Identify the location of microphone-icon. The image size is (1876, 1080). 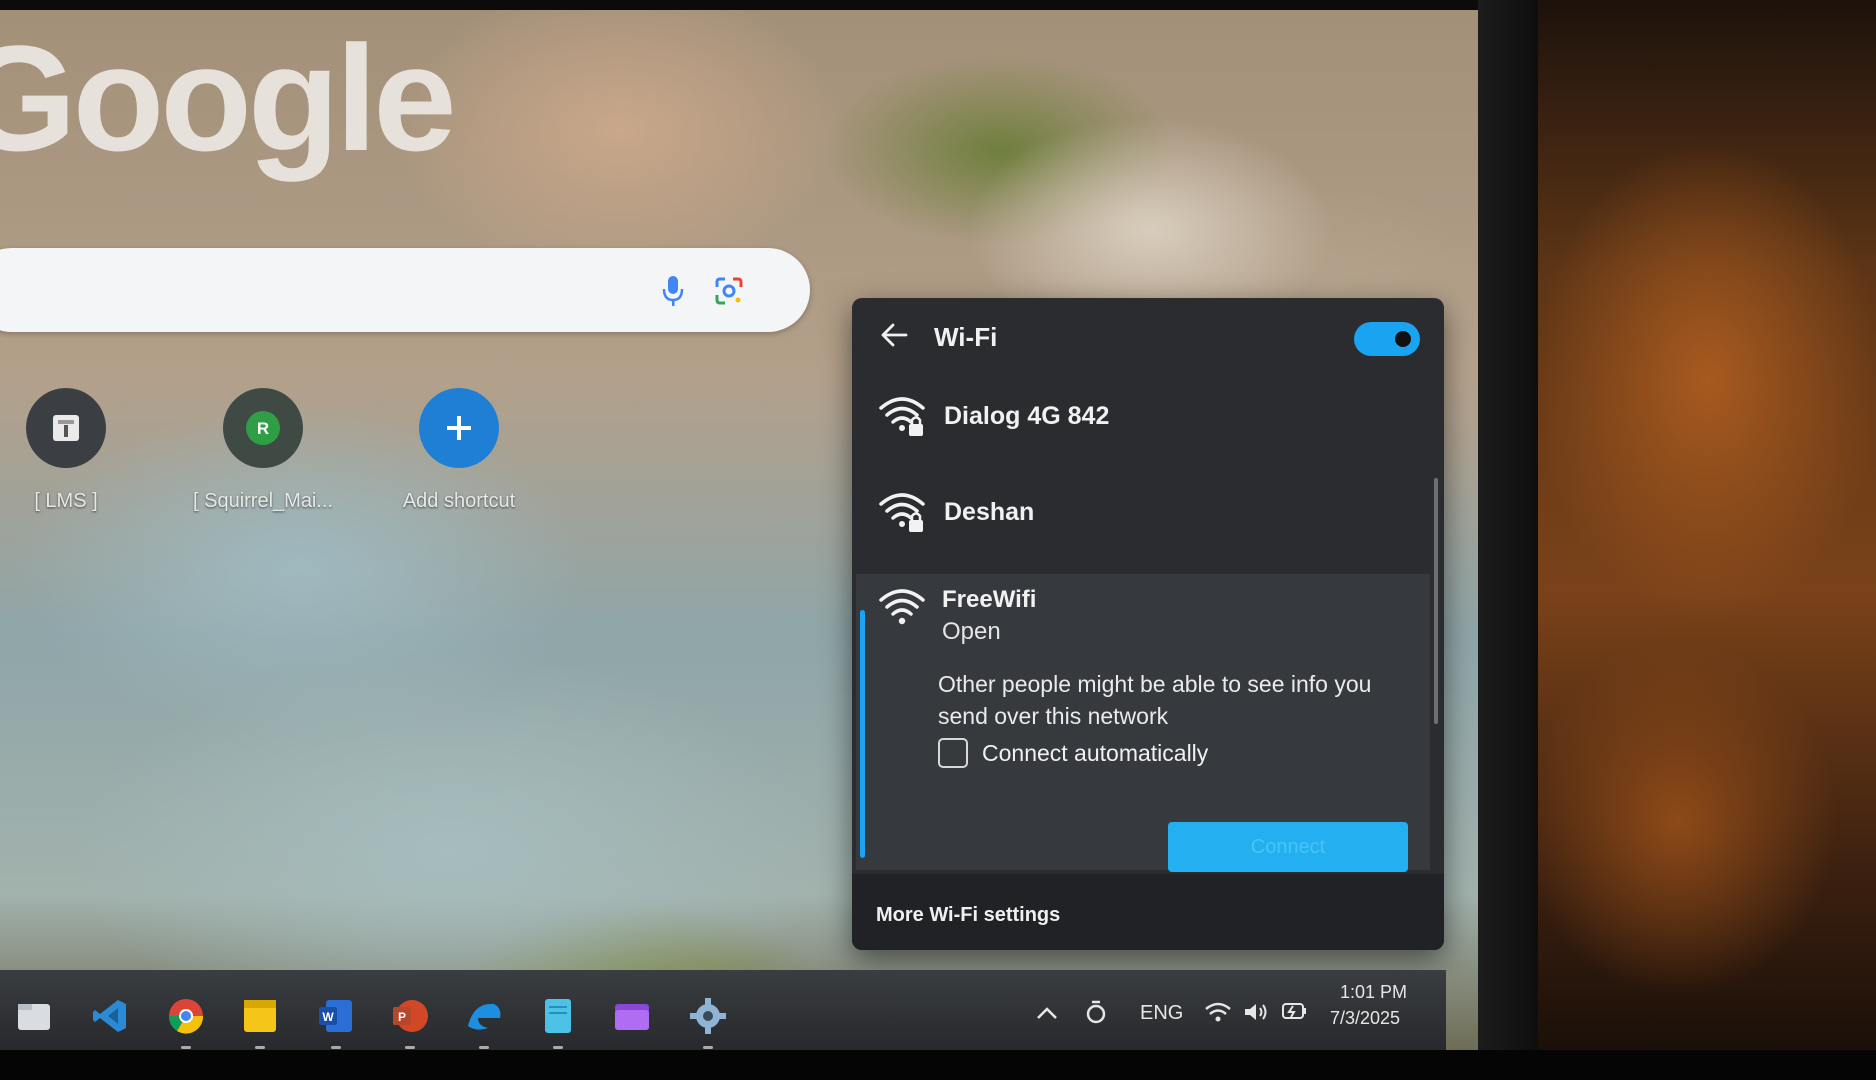
(673, 291).